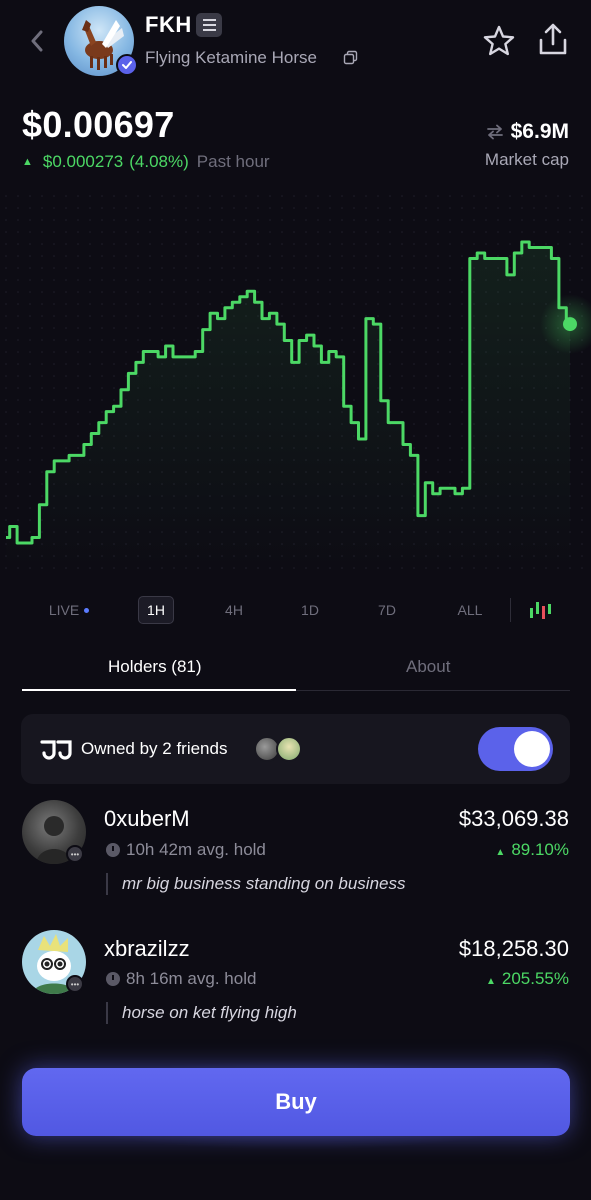  I want to click on back-button, so click(37, 41).